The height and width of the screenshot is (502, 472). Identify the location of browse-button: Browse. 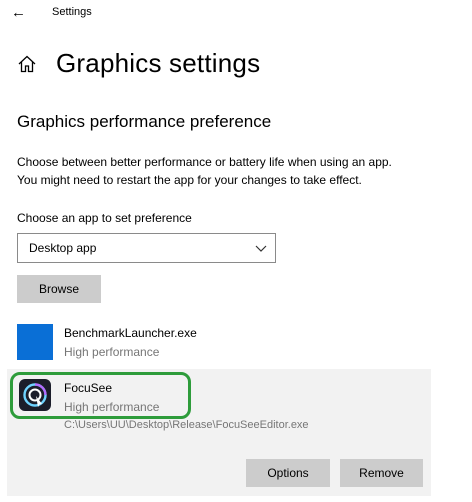
(59, 289).